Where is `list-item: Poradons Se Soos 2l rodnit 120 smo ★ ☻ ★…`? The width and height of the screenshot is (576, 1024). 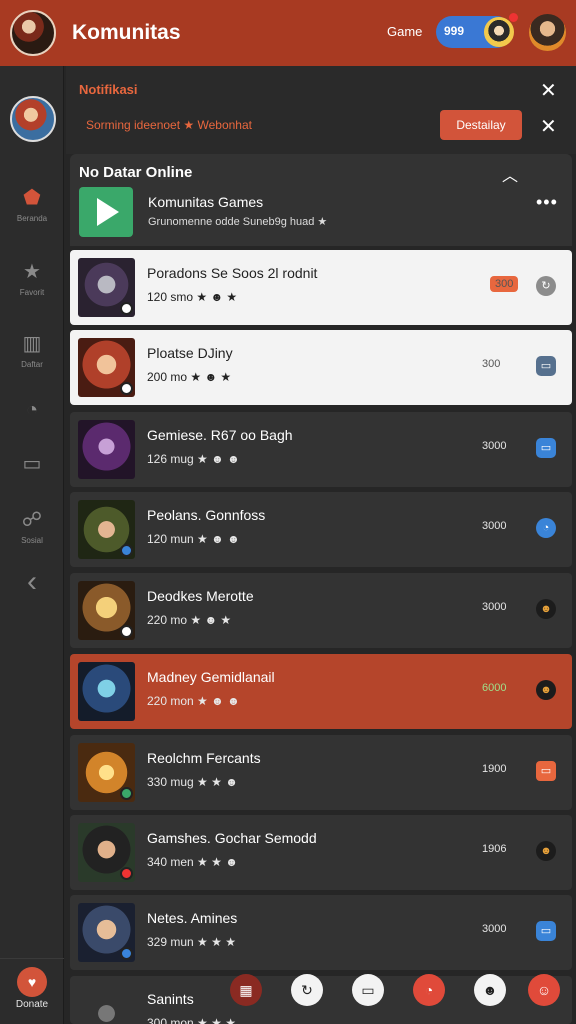
list-item: Poradons Se Soos 2l rodnit 120 smo ★ ☻ ★… is located at coordinates (321, 287).